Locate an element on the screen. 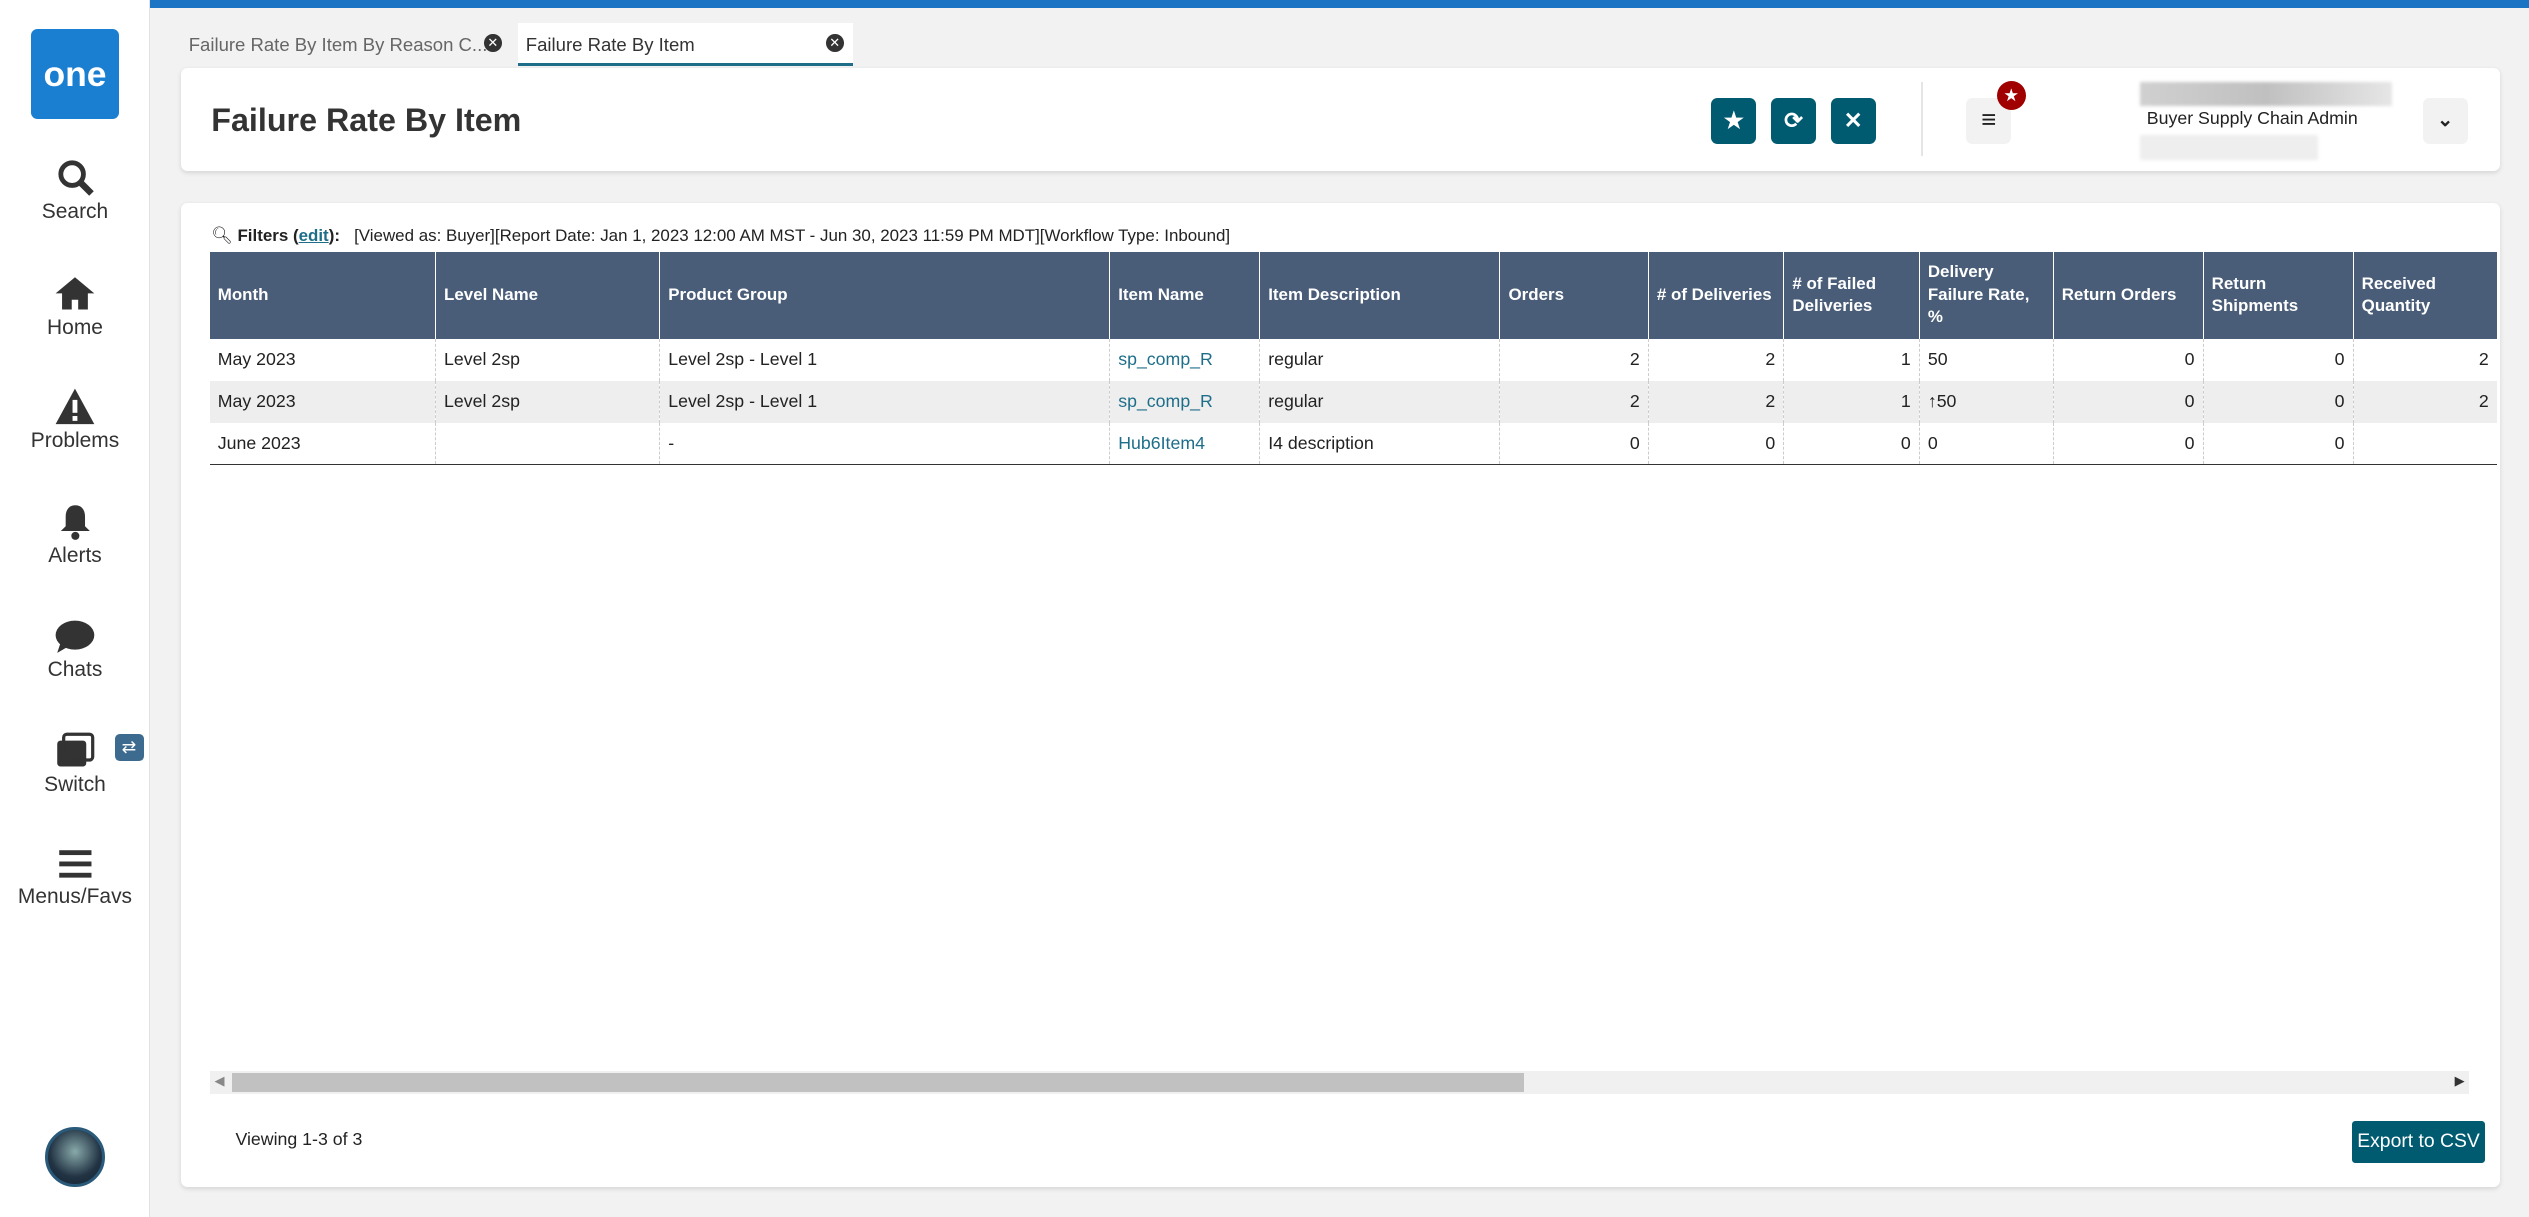 Image resolution: width=2529 pixels, height=1217 pixels. tab-failure-rate-by-item: Failure Rate By Item ✕ is located at coordinates (685, 44).